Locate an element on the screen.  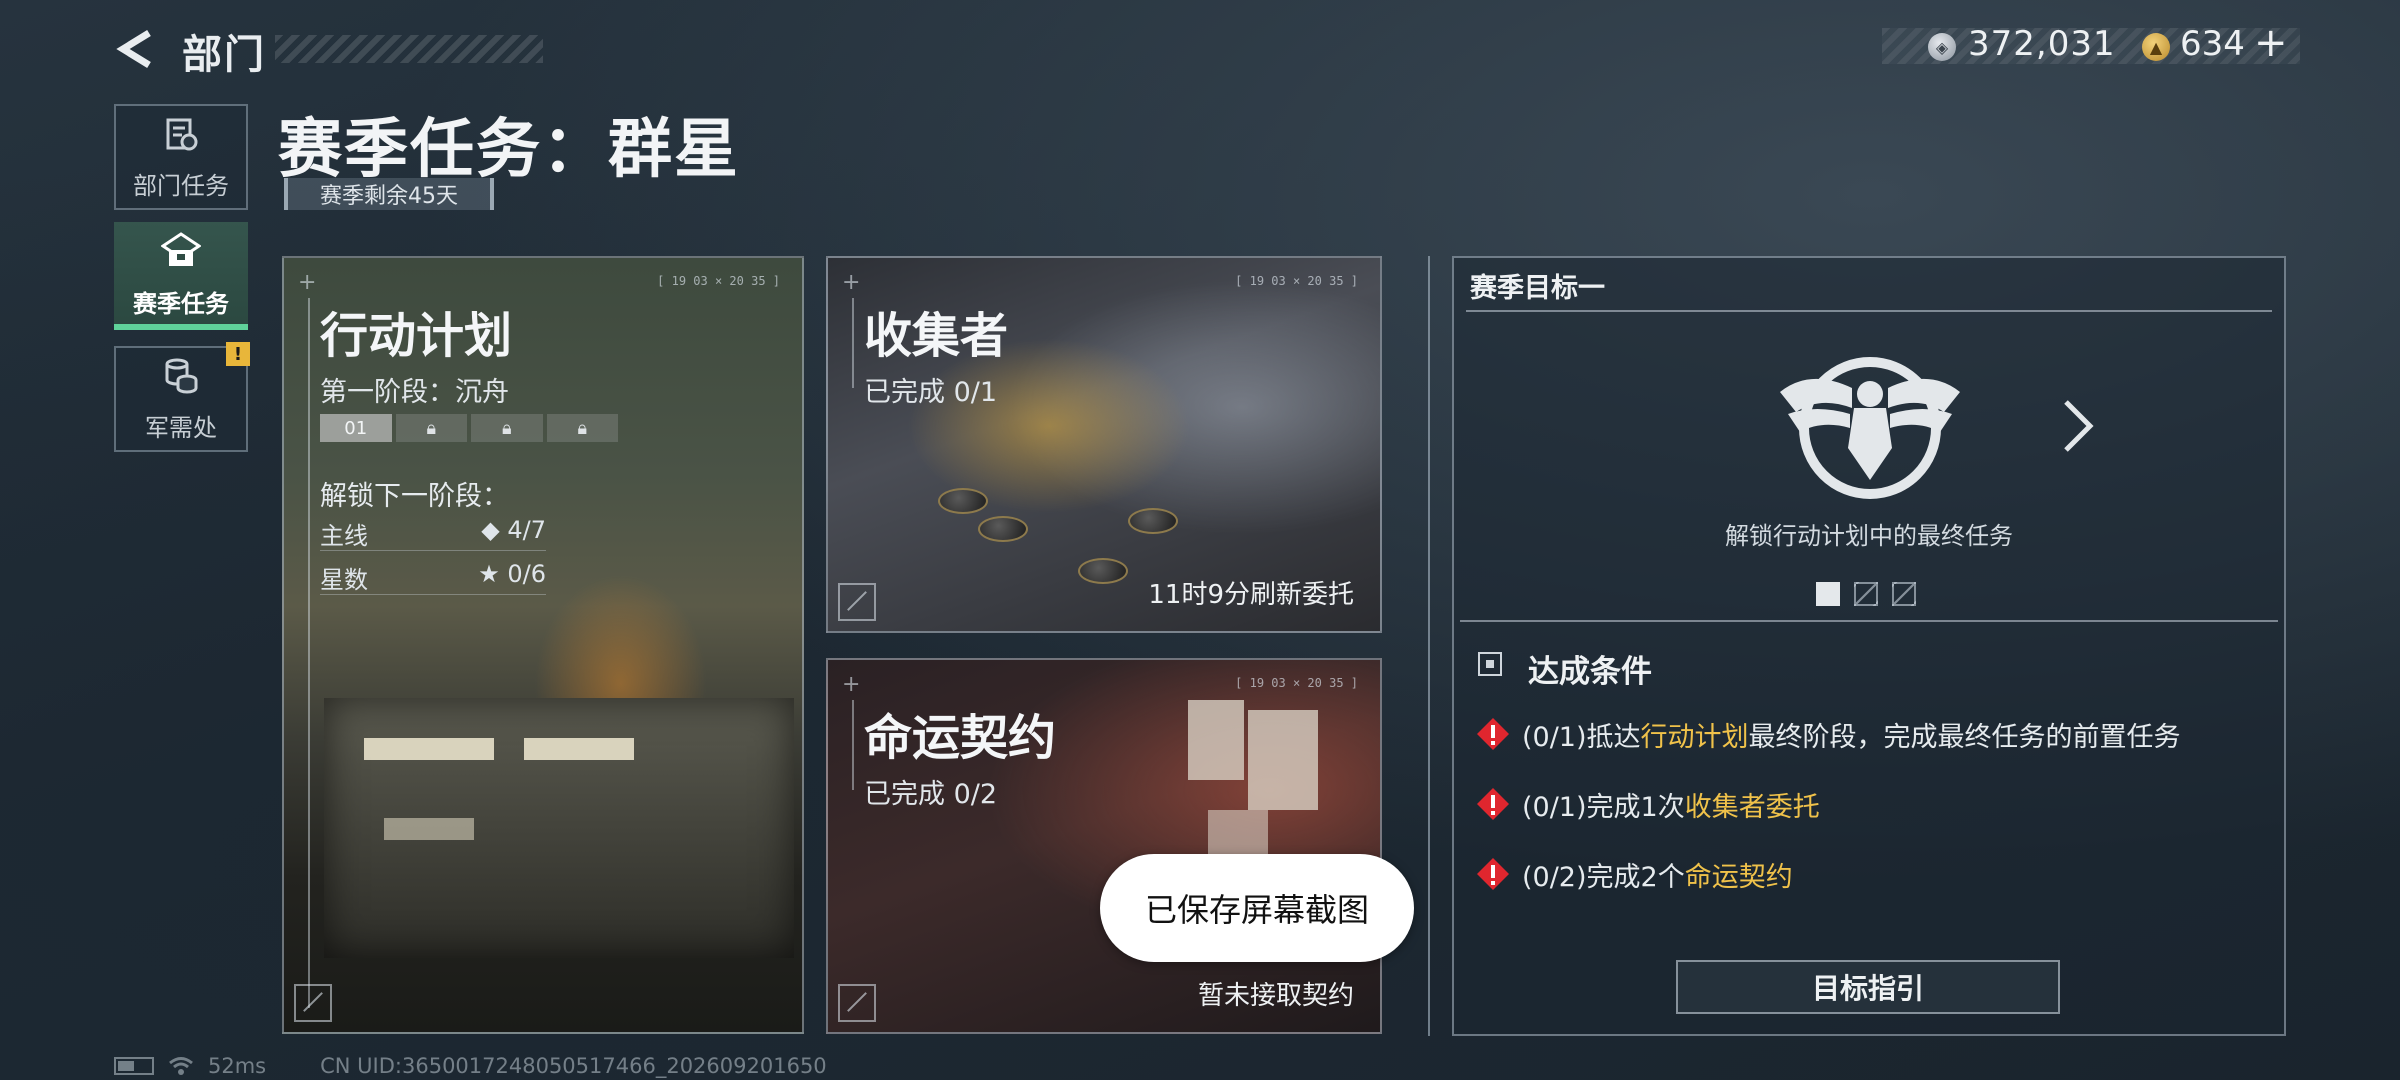
stage-segment-current: 01 is located at coordinates (356, 428).